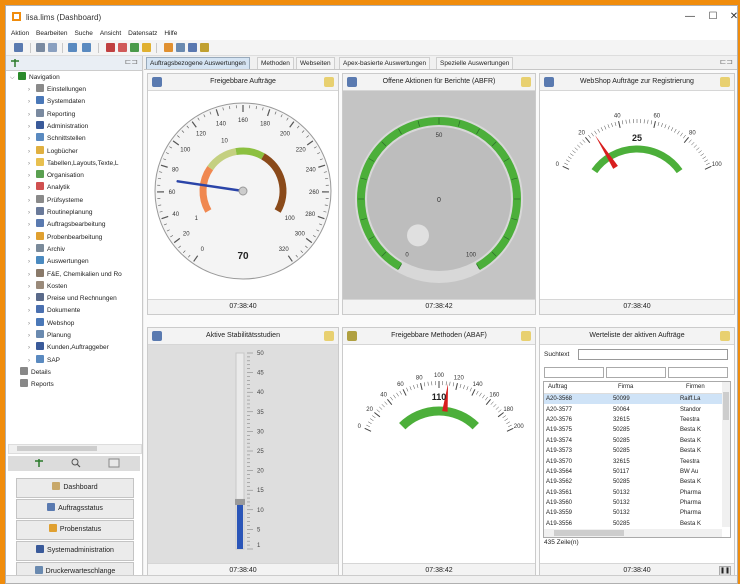 This screenshot has width=740, height=584. I want to click on tree-item: › Kosten, so click(47, 286).